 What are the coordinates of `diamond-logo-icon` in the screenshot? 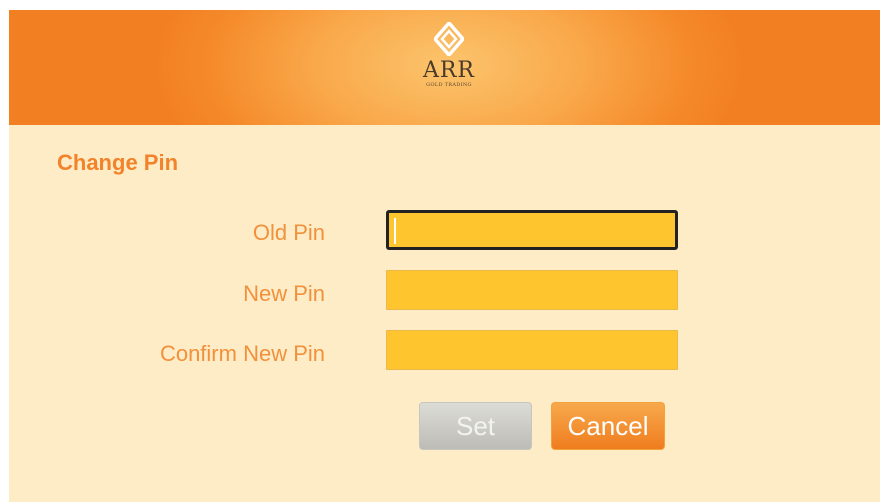 It's located at (449, 39).